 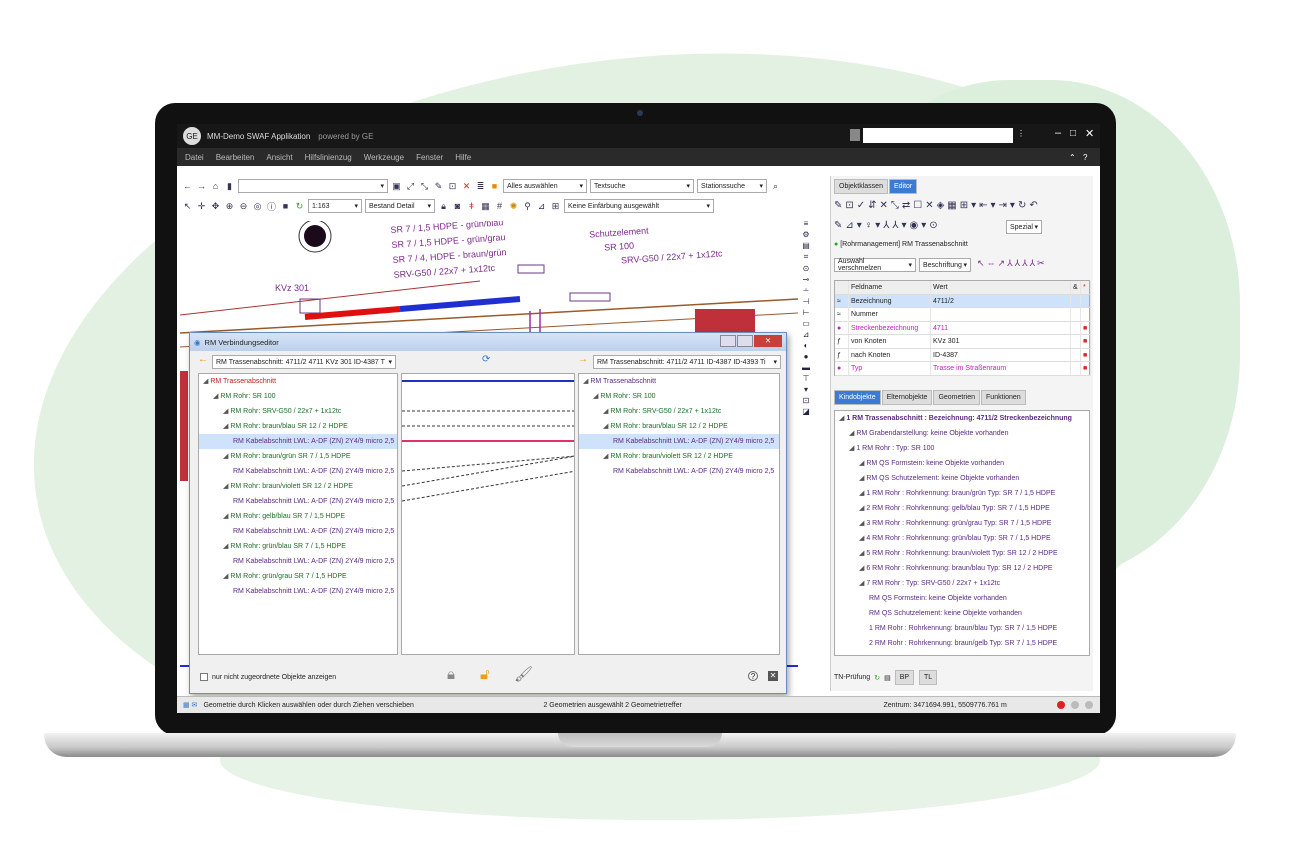 What do you see at coordinates (298, 516) in the screenshot?
I see `tree-item: ◢ RM Rohr: gelb/blau SR 7 / 1,5 HDPE` at bounding box center [298, 516].